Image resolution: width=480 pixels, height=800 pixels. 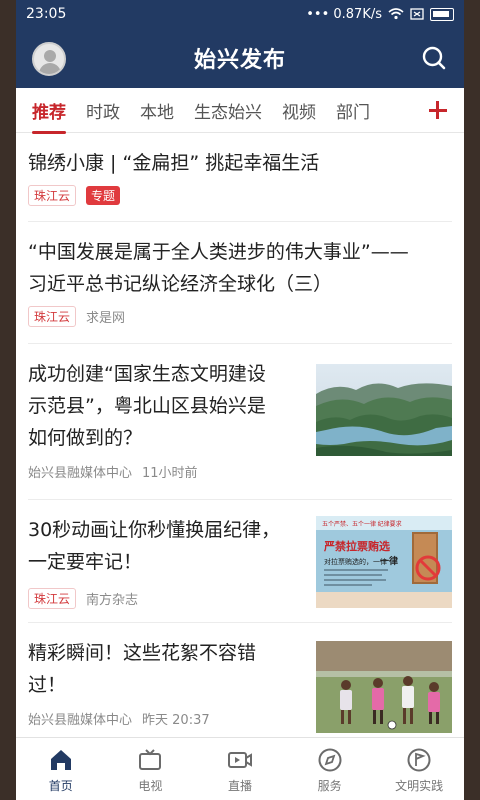 I want to click on status-indicators: ••• 0.87K/s, so click(x=380, y=14).